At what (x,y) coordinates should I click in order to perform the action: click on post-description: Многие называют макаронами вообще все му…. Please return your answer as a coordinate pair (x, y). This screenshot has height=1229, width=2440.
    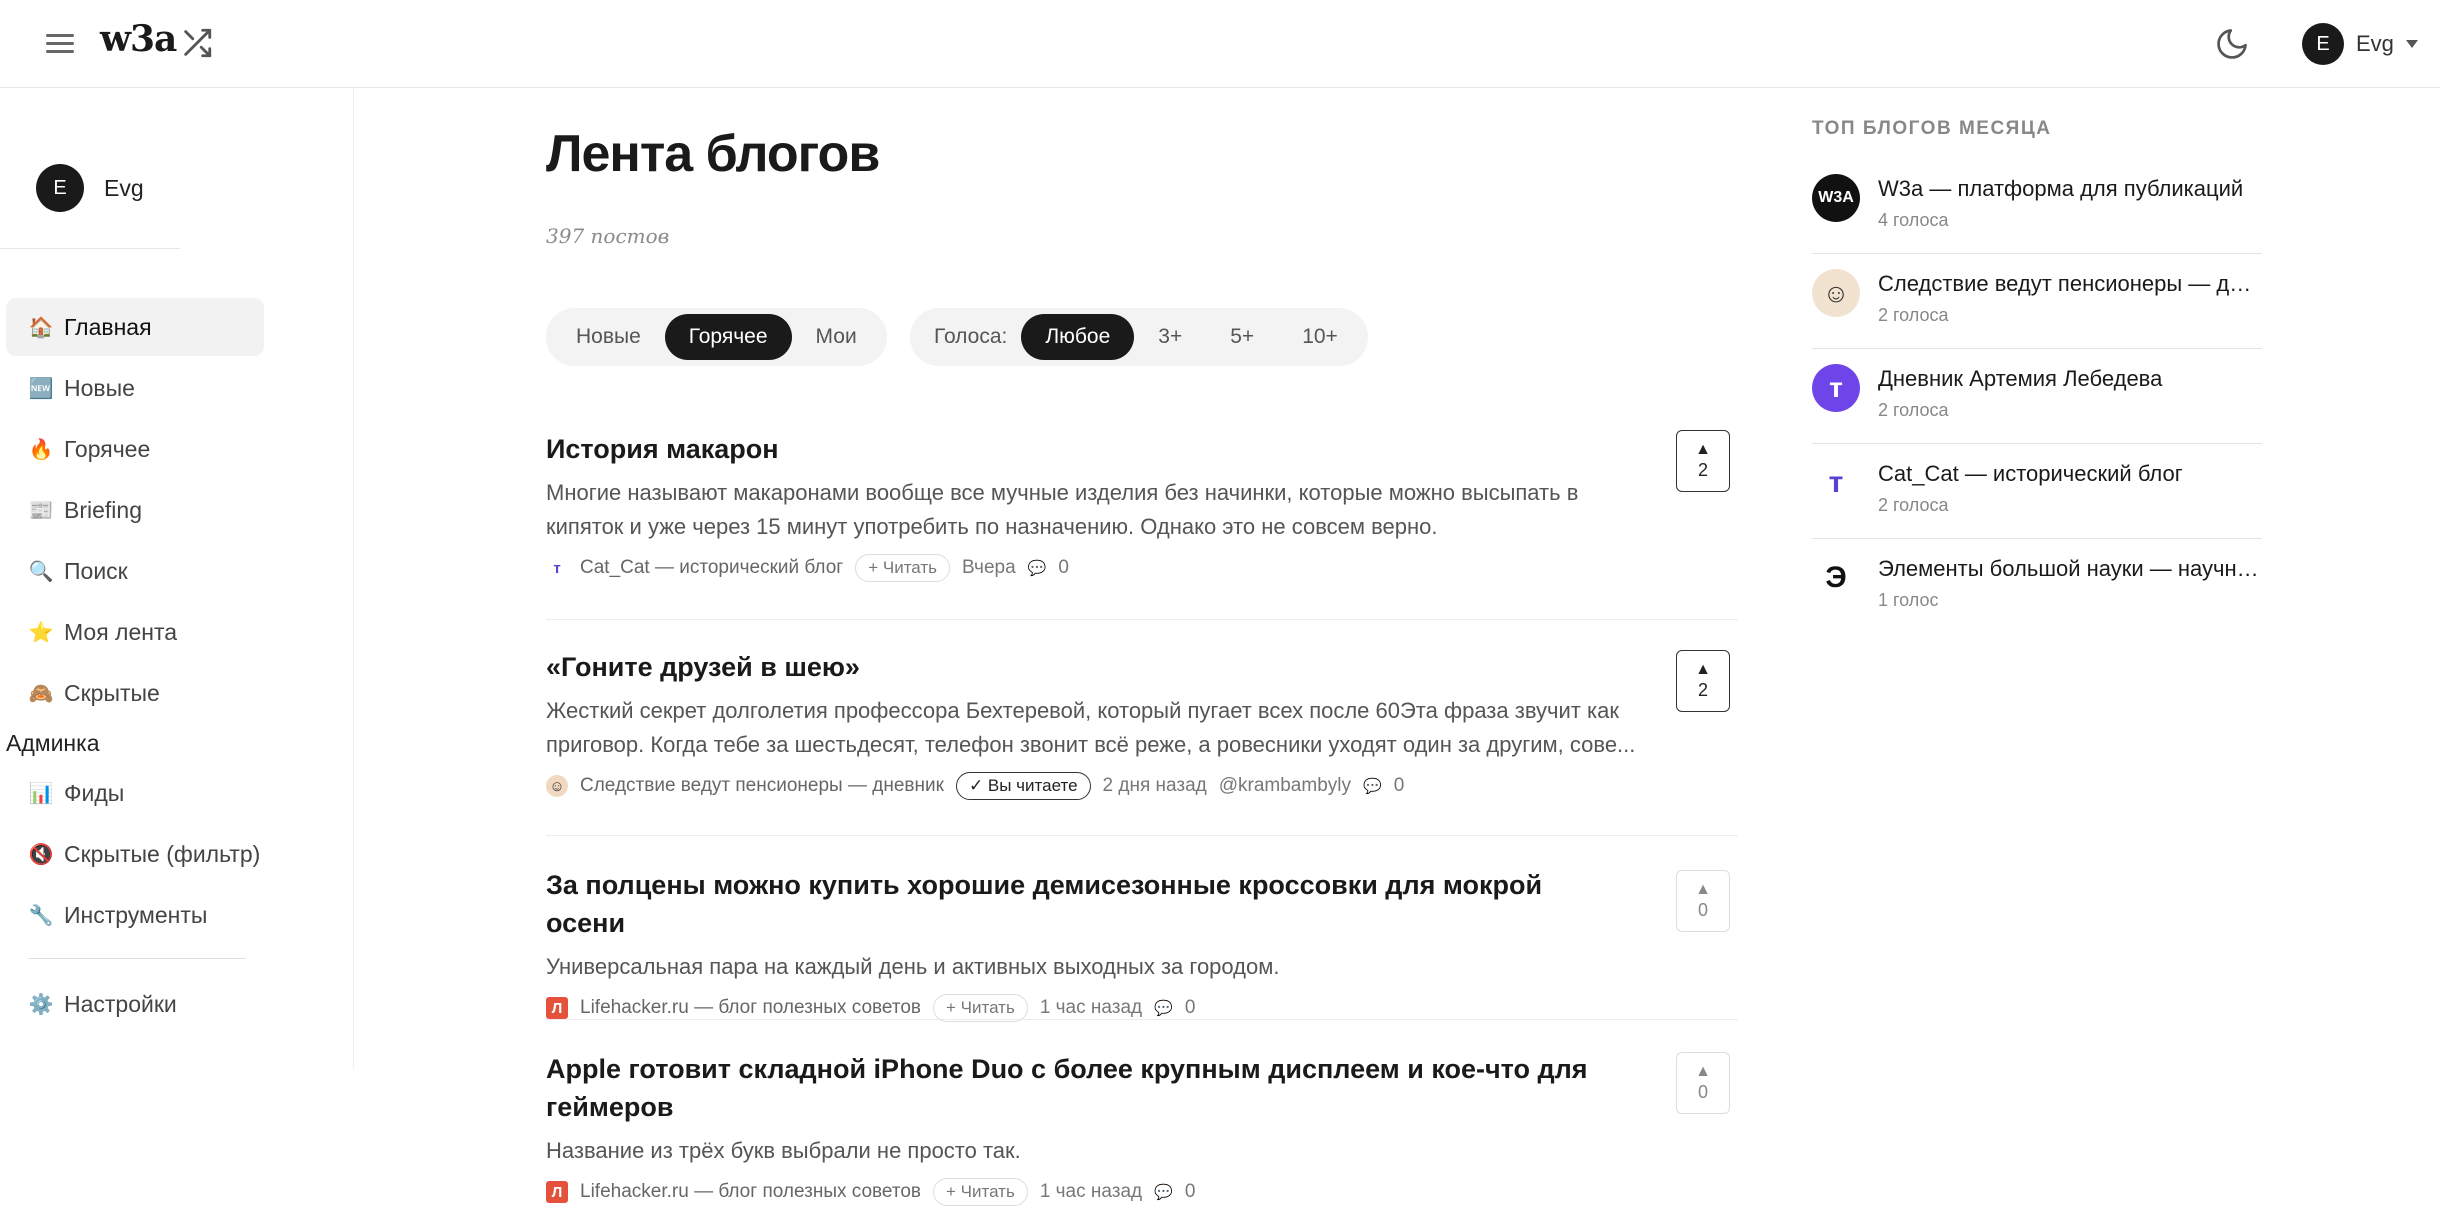
    Looking at the image, I should click on (1062, 509).